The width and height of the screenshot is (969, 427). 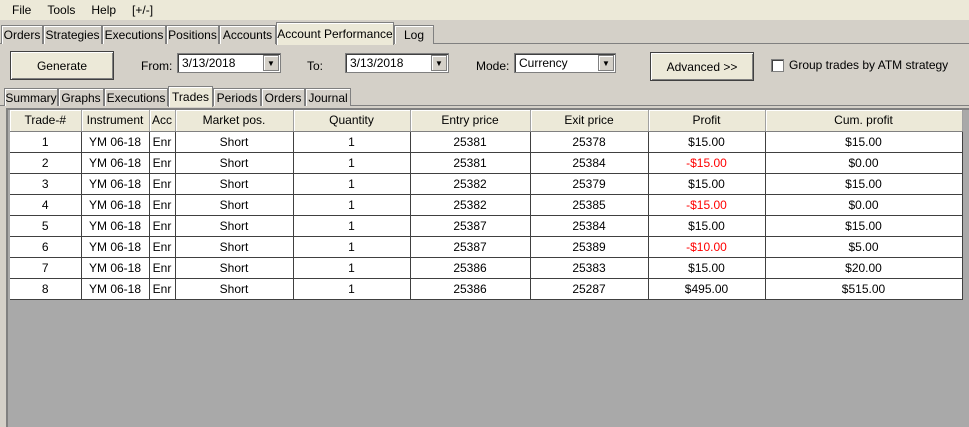 I want to click on table-row: 6 YM 06-18 Enr Short 1 25387 25389 -$10.00 $5.00, so click(x=486, y=247).